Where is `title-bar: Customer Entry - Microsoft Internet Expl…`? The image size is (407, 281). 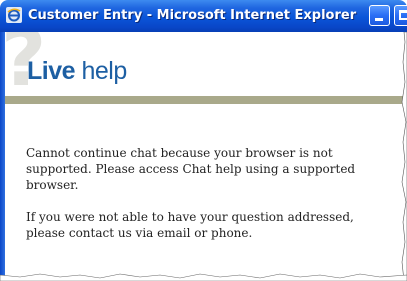
title-bar: Customer Entry - Microsoft Internet Expl… is located at coordinates (203, 16).